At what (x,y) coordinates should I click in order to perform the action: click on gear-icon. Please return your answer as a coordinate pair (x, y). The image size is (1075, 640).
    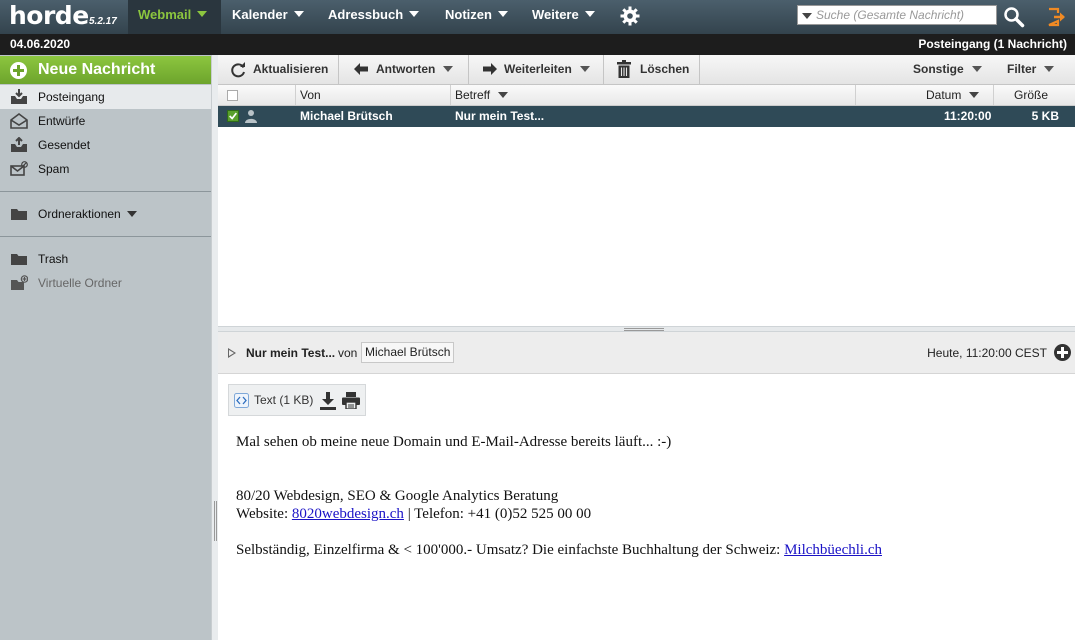
    Looking at the image, I should click on (630, 16).